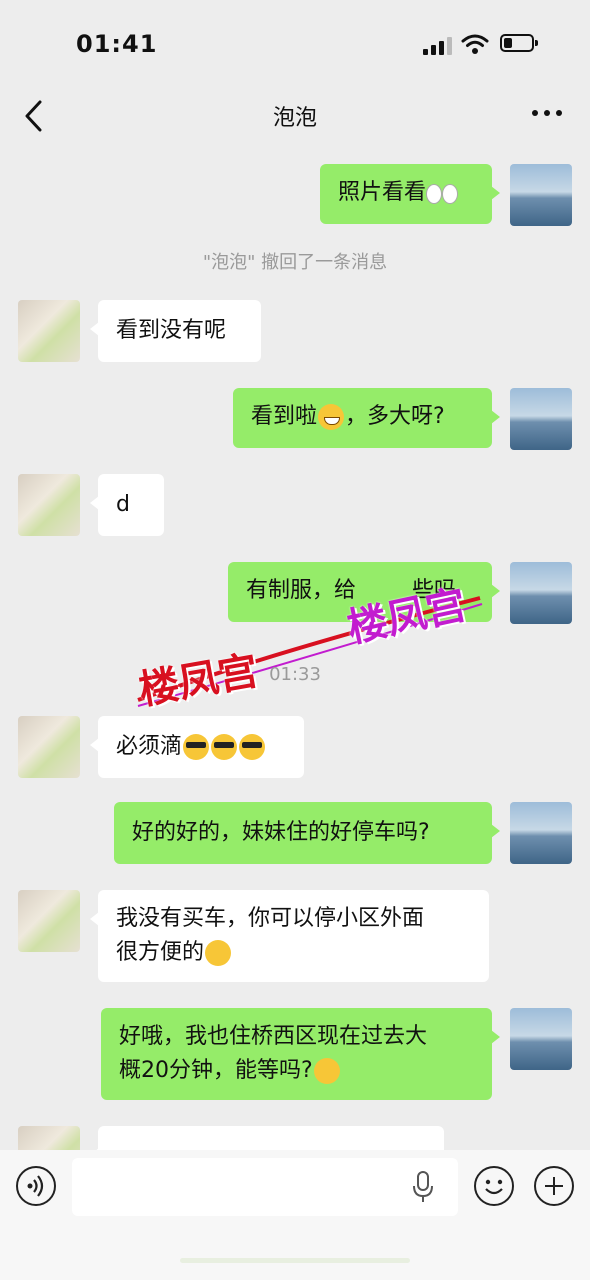 Image resolution: width=590 pixels, height=1280 pixels. What do you see at coordinates (284, 416) in the screenshot?
I see `message-text: 看到啦` at bounding box center [284, 416].